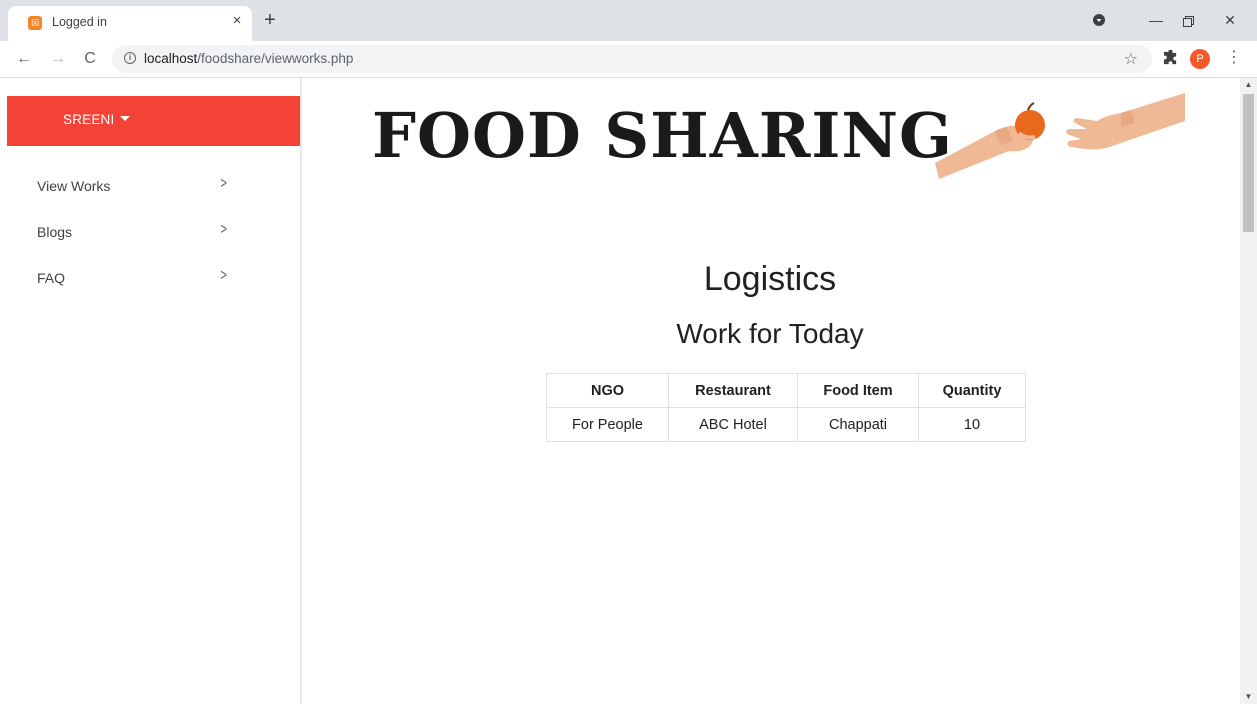 Image resolution: width=1257 pixels, height=704 pixels. What do you see at coordinates (628, 20) in the screenshot?
I see `browser-tab-bar: ☒ Logged in × + — ✕` at bounding box center [628, 20].